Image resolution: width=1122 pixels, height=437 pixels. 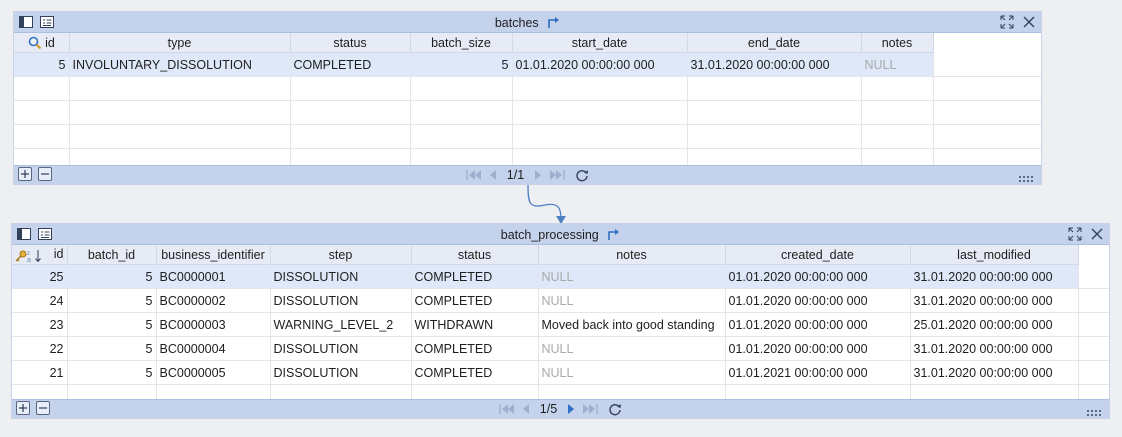 I want to click on cell-type: INVOLUNTARY_DISSOLUTION, so click(x=180, y=64).